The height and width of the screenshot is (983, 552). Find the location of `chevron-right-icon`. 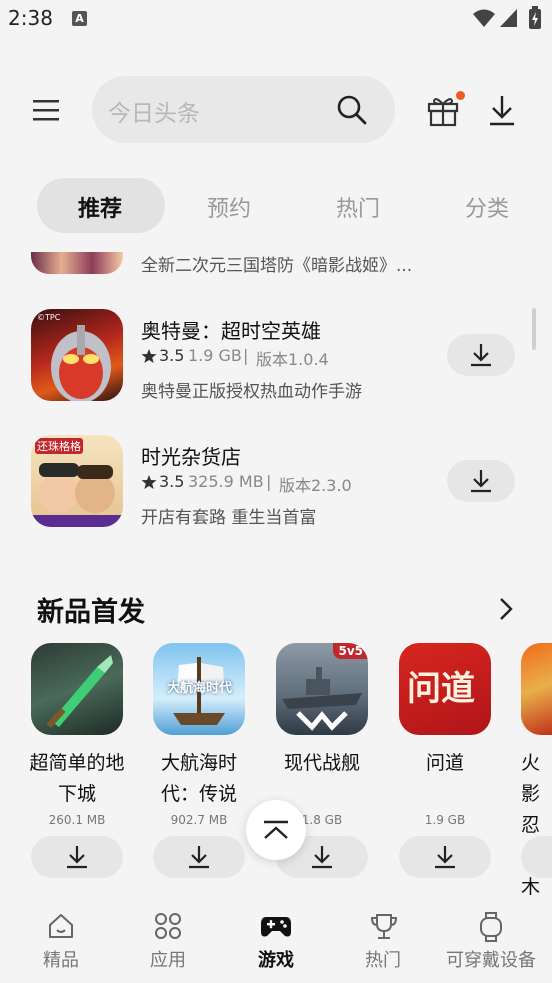

chevron-right-icon is located at coordinates (506, 609).